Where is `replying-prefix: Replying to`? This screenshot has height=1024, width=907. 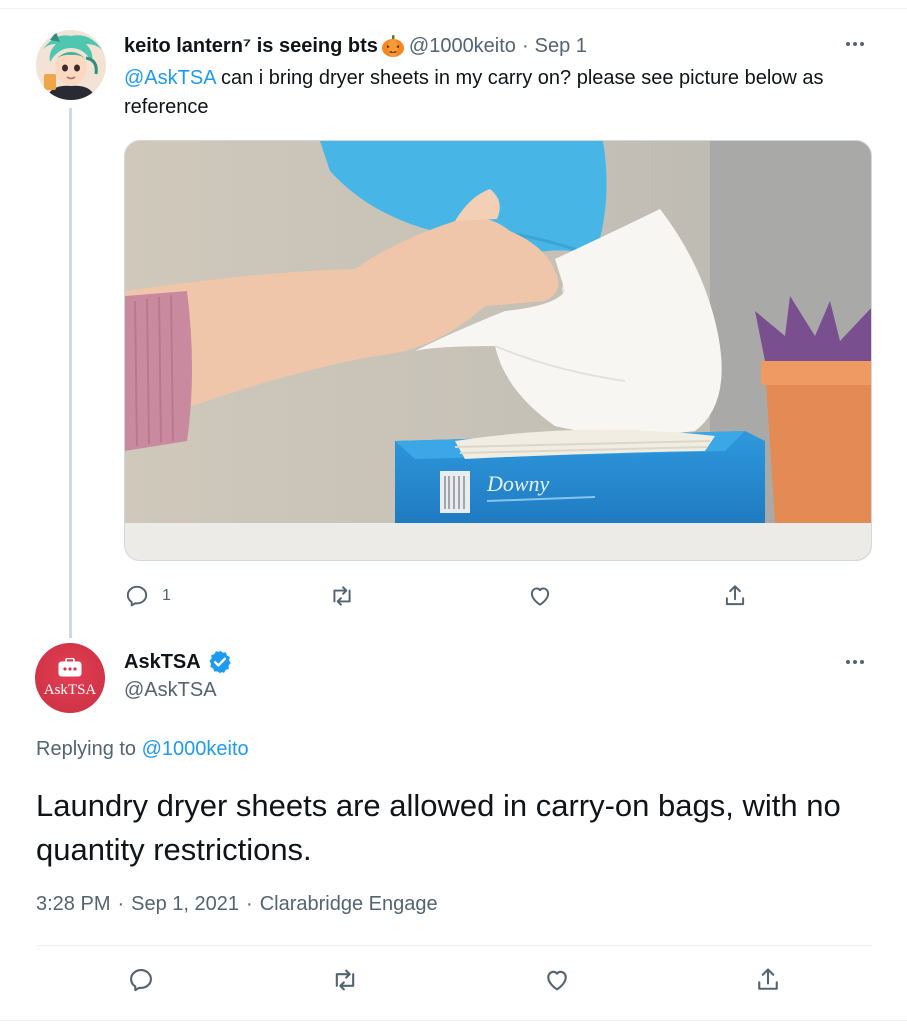
replying-prefix: Replying to is located at coordinates (89, 749).